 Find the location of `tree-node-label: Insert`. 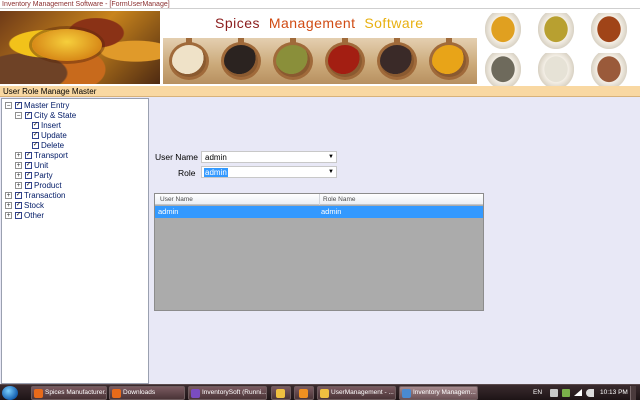

tree-node-label: Insert is located at coordinates (51, 125).